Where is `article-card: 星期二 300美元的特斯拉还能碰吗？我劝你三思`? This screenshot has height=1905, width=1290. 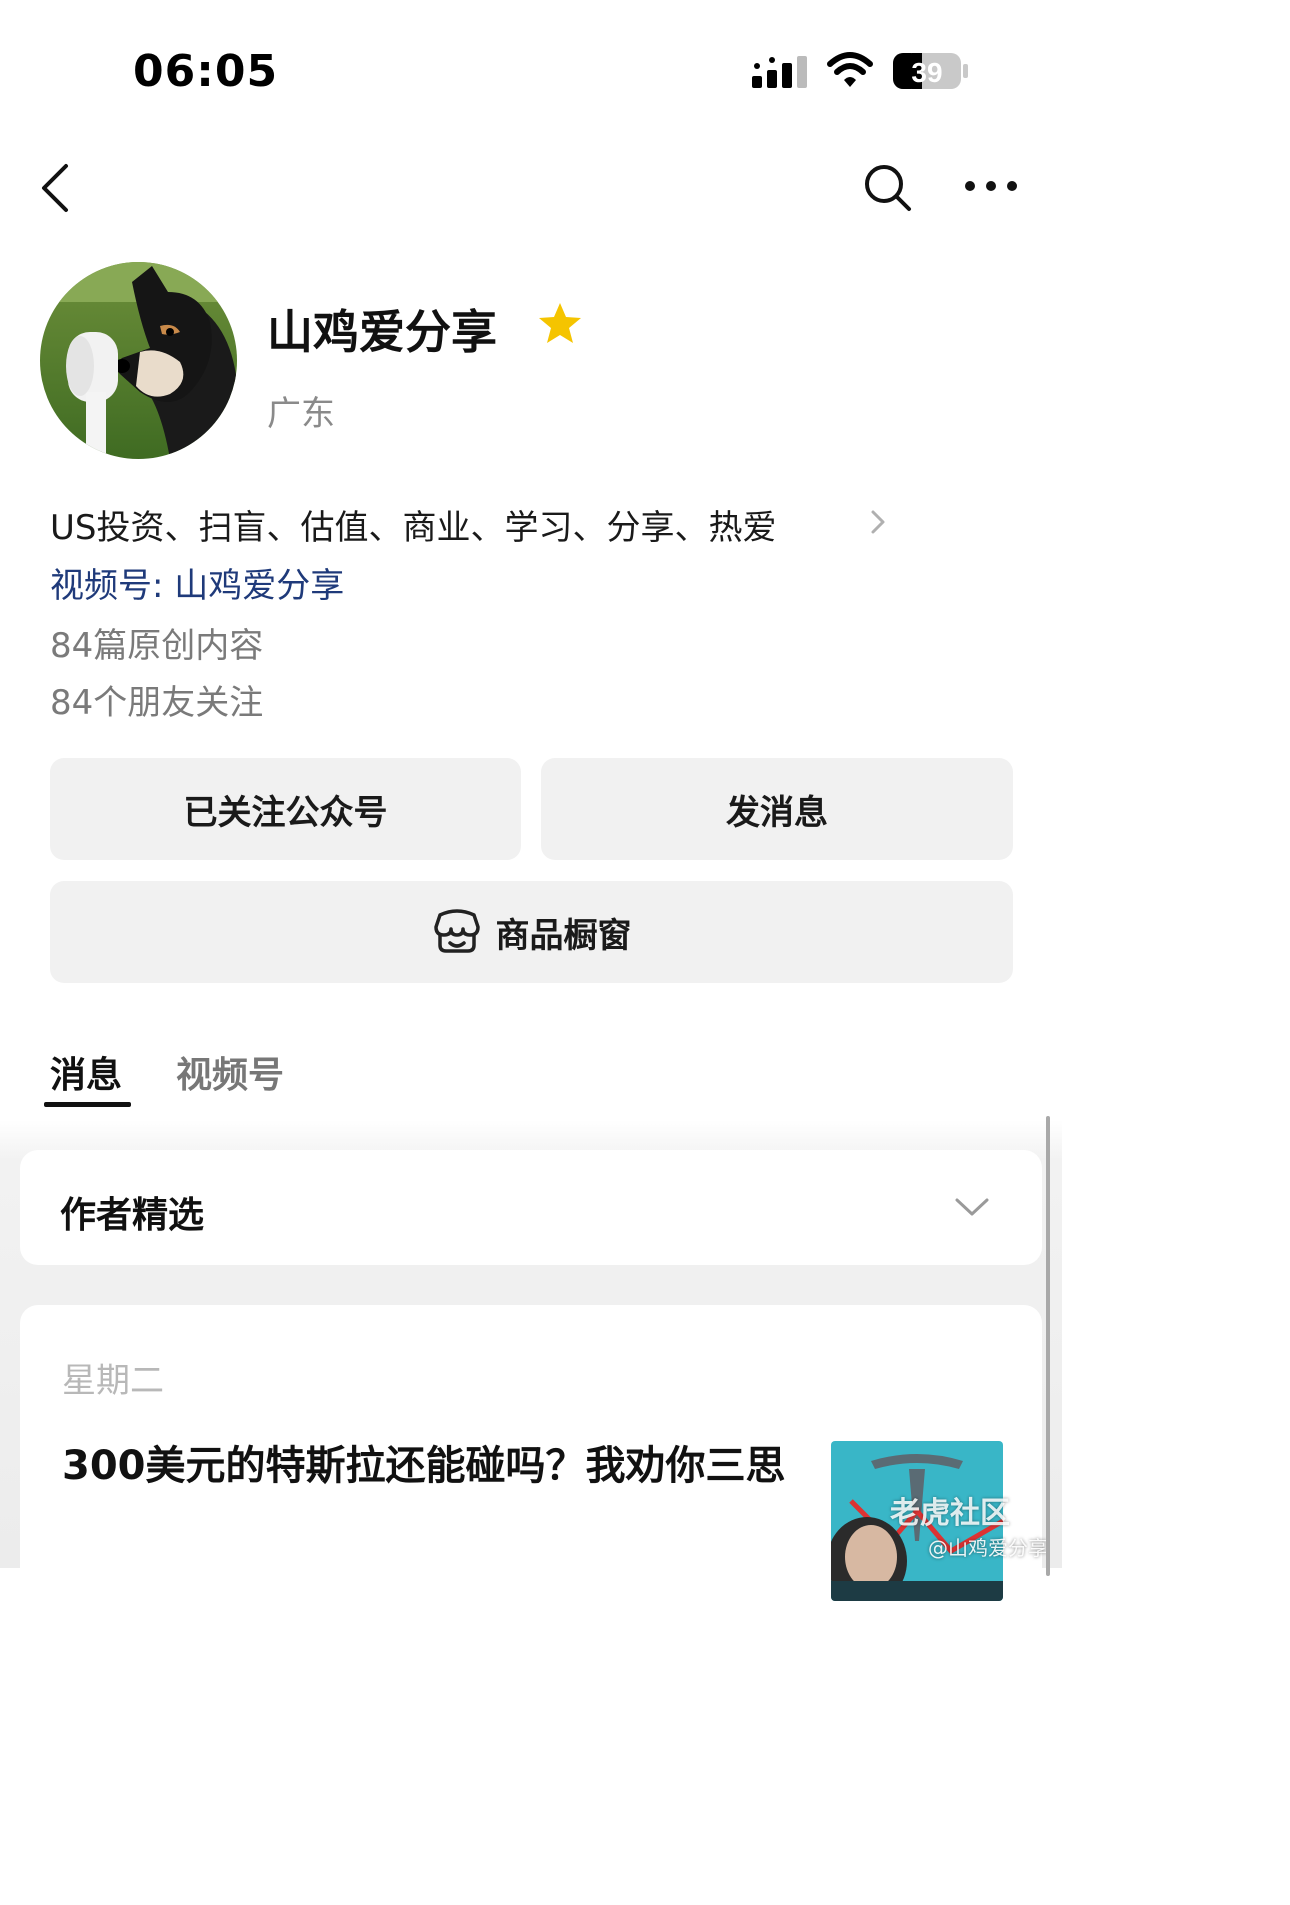 article-card: 星期二 300美元的特斯拉还能碰吗？我劝你三思 is located at coordinates (531, 1453).